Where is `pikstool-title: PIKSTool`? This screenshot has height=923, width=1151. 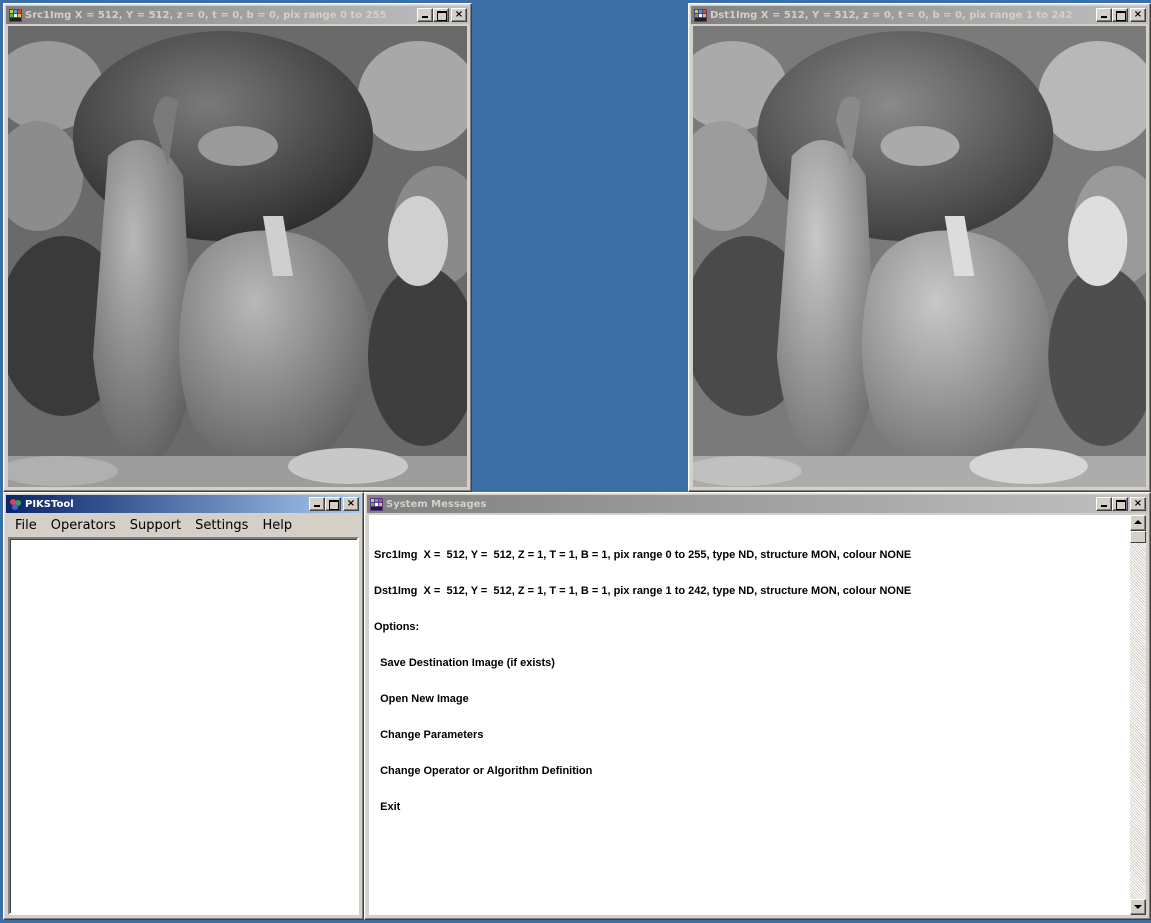
pikstool-title: PIKSTool is located at coordinates (49, 504).